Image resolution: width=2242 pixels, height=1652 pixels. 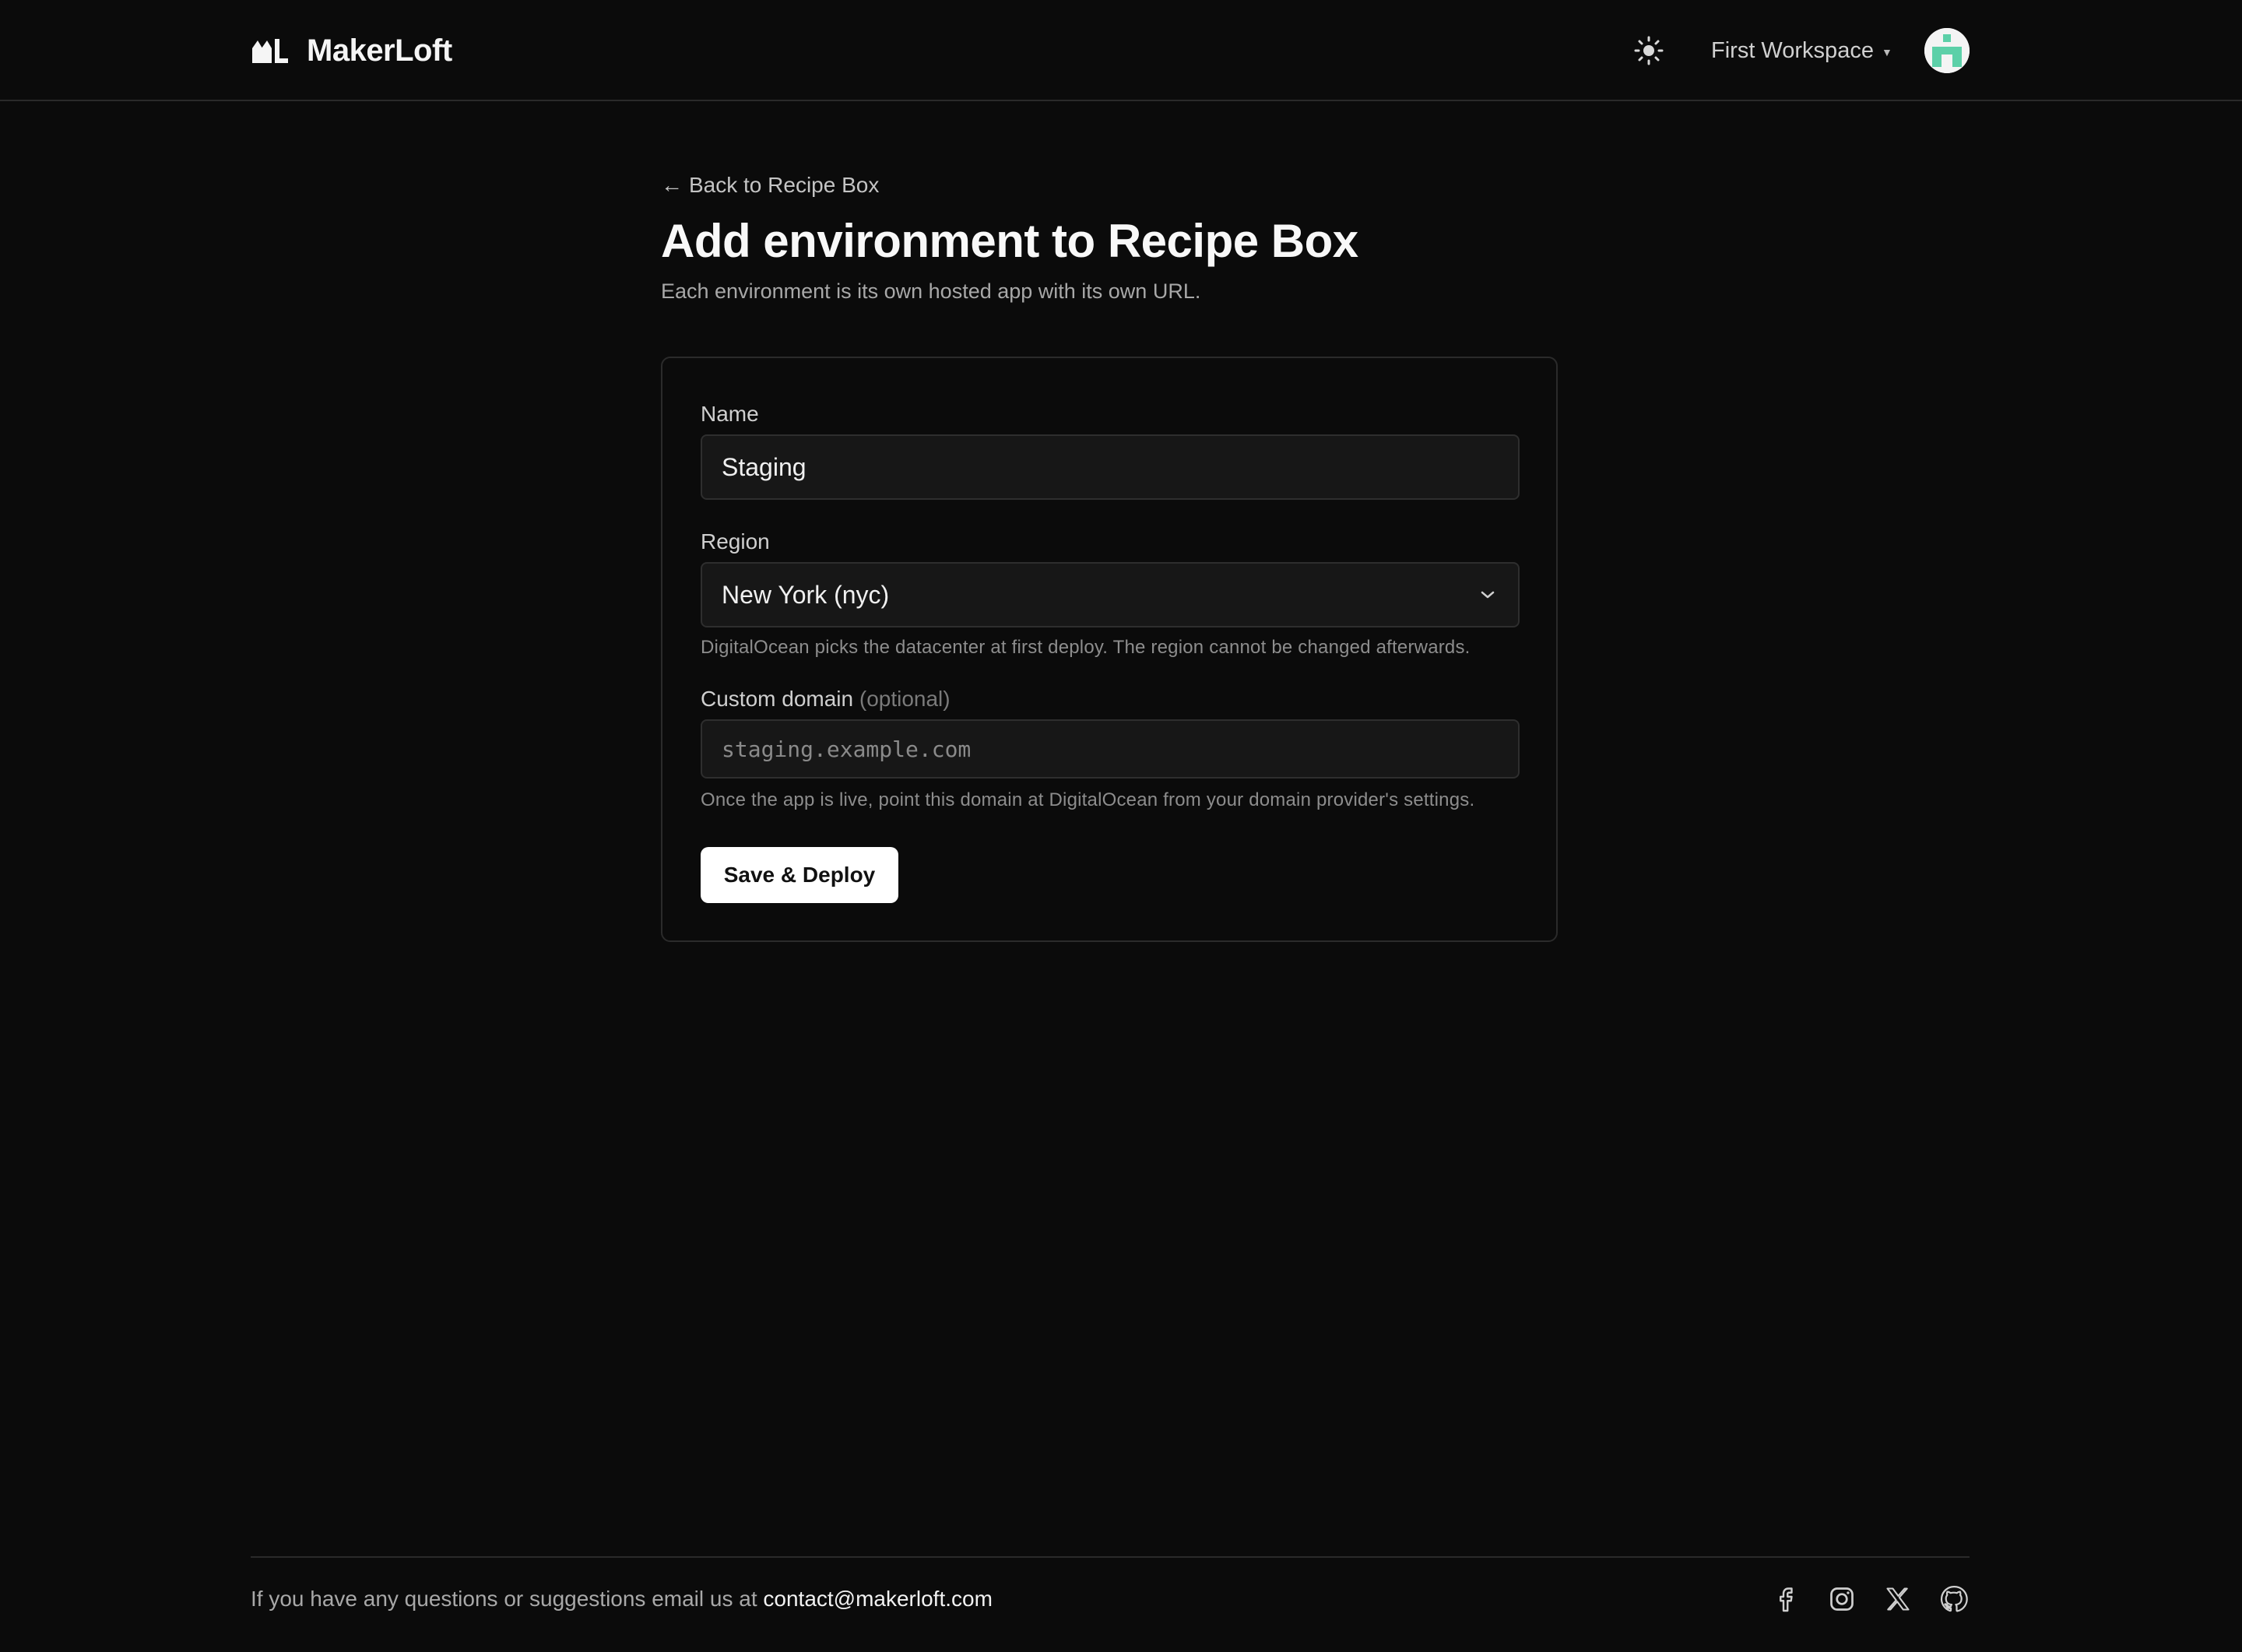 I want to click on brand-link: MakerLoft, so click(x=351, y=51).